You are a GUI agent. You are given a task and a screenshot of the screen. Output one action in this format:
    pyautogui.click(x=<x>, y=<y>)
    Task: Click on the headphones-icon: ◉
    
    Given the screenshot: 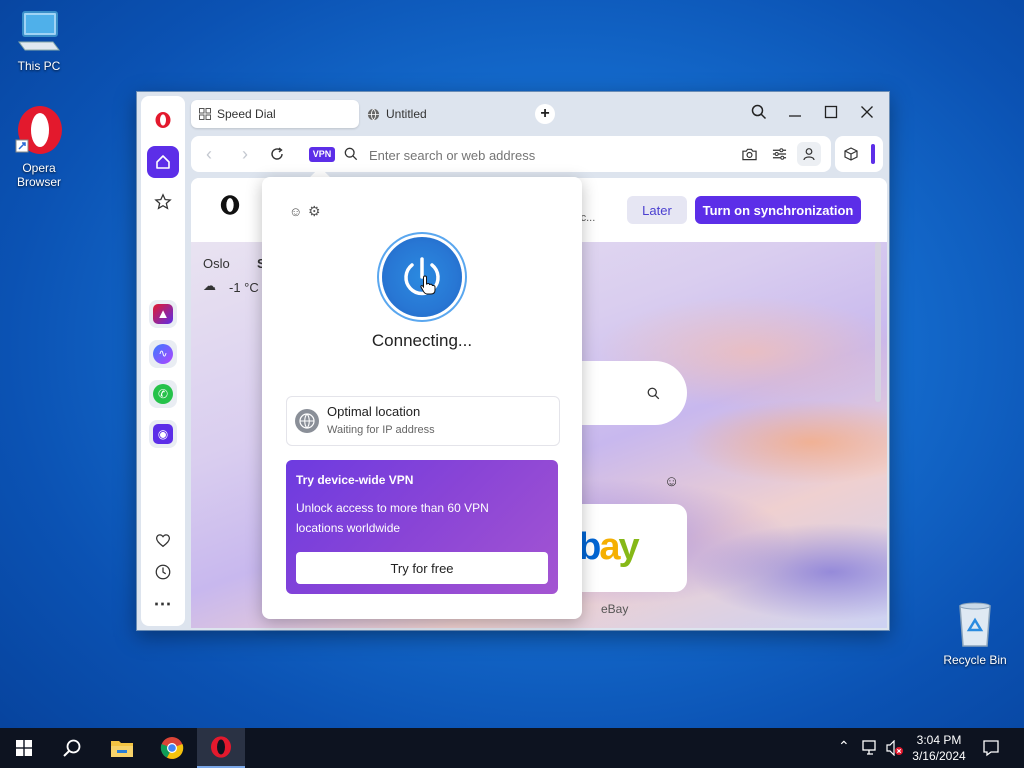 What is the action you would take?
    pyautogui.click(x=163, y=434)
    